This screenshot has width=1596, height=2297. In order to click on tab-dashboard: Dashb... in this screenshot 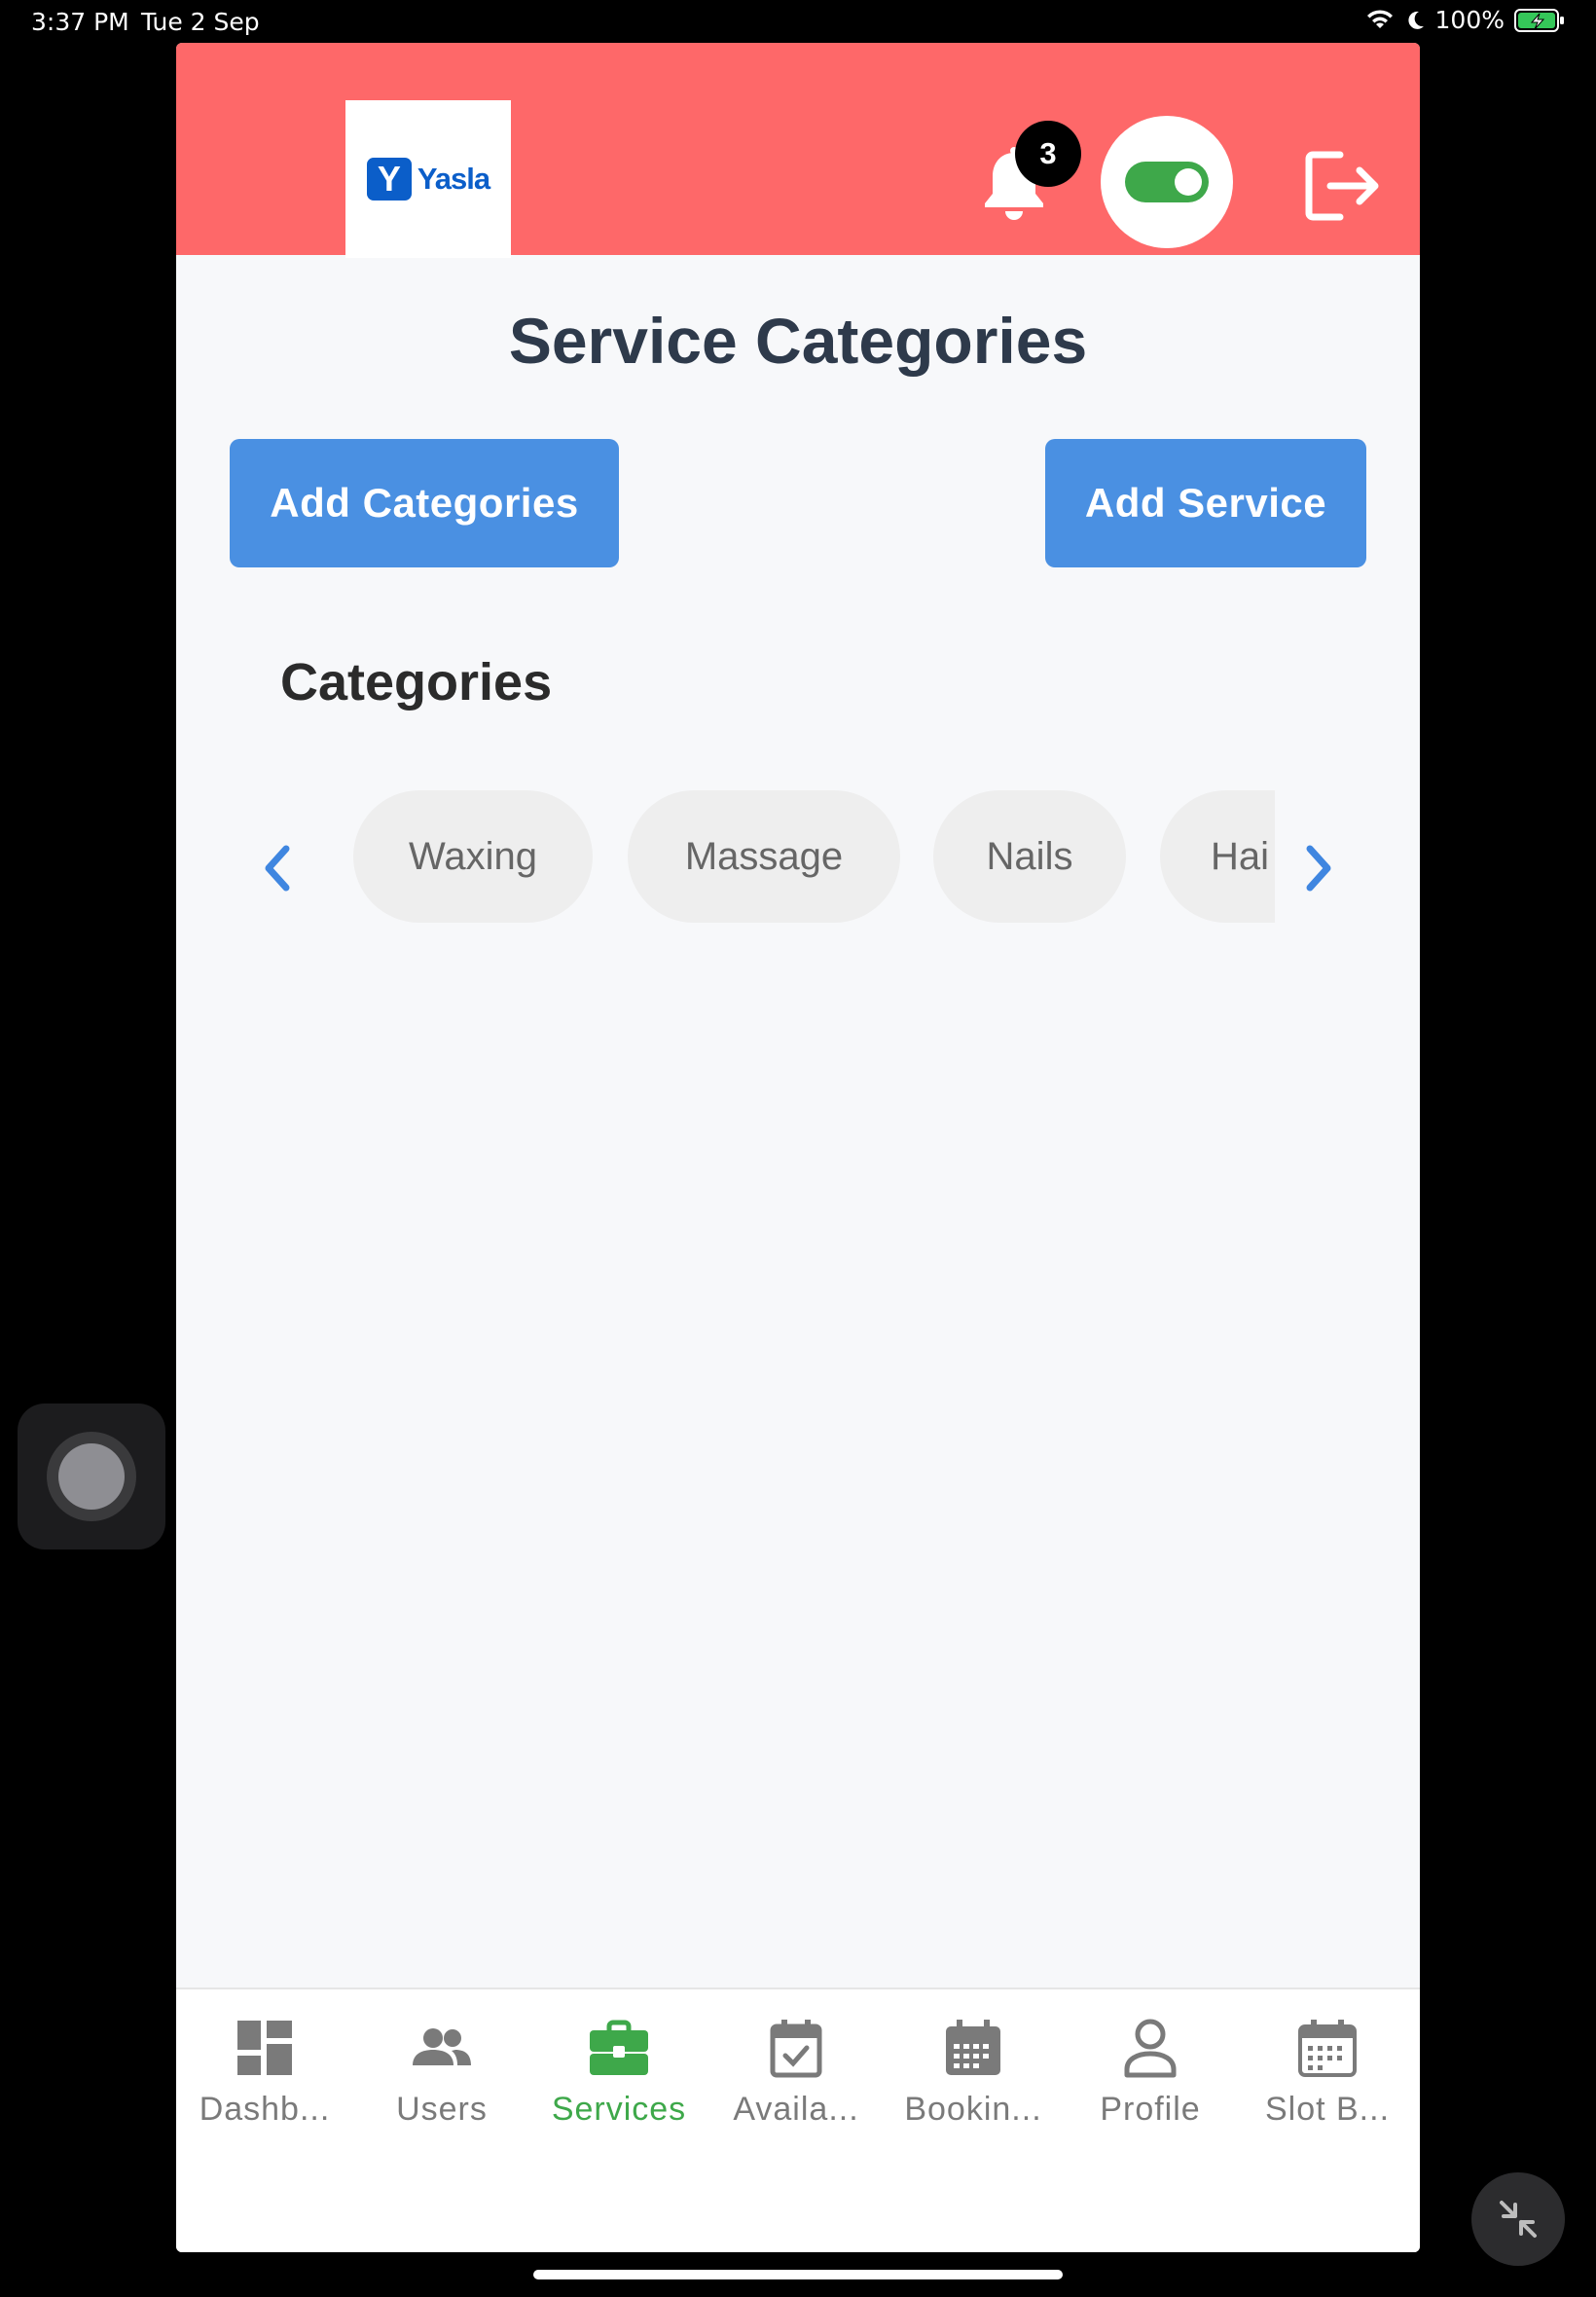, I will do `click(264, 2085)`.